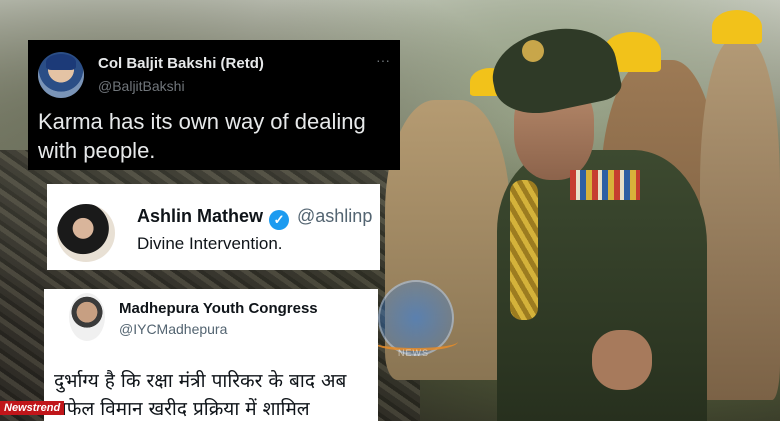  What do you see at coordinates (218, 308) in the screenshot?
I see `tweet-author-name: Madhepura Youth Congress` at bounding box center [218, 308].